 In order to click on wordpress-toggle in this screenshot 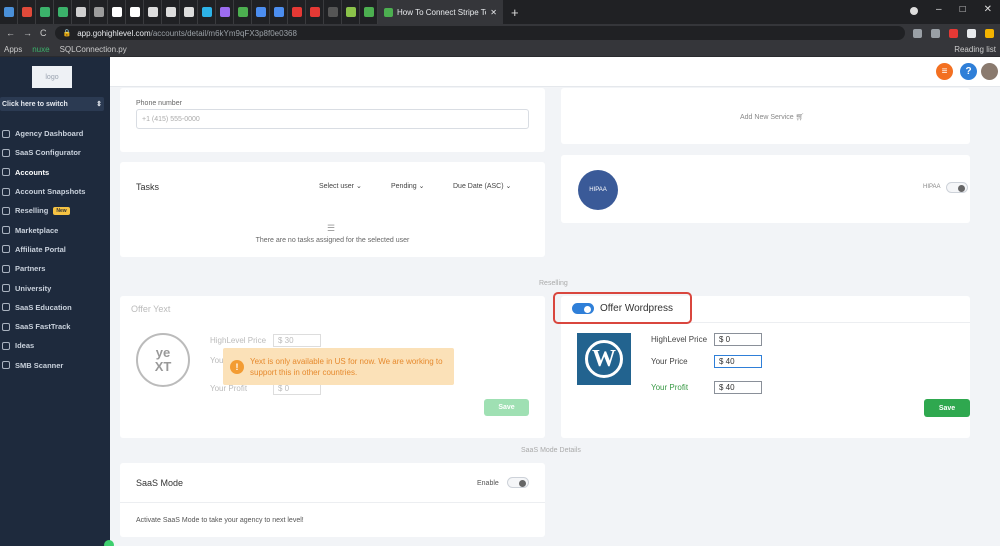, I will do `click(583, 308)`.